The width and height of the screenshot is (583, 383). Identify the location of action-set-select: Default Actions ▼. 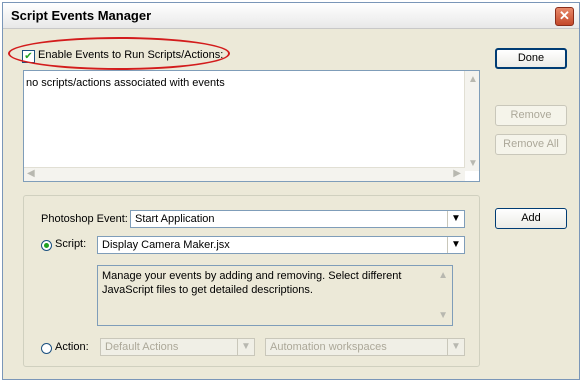
(177, 347).